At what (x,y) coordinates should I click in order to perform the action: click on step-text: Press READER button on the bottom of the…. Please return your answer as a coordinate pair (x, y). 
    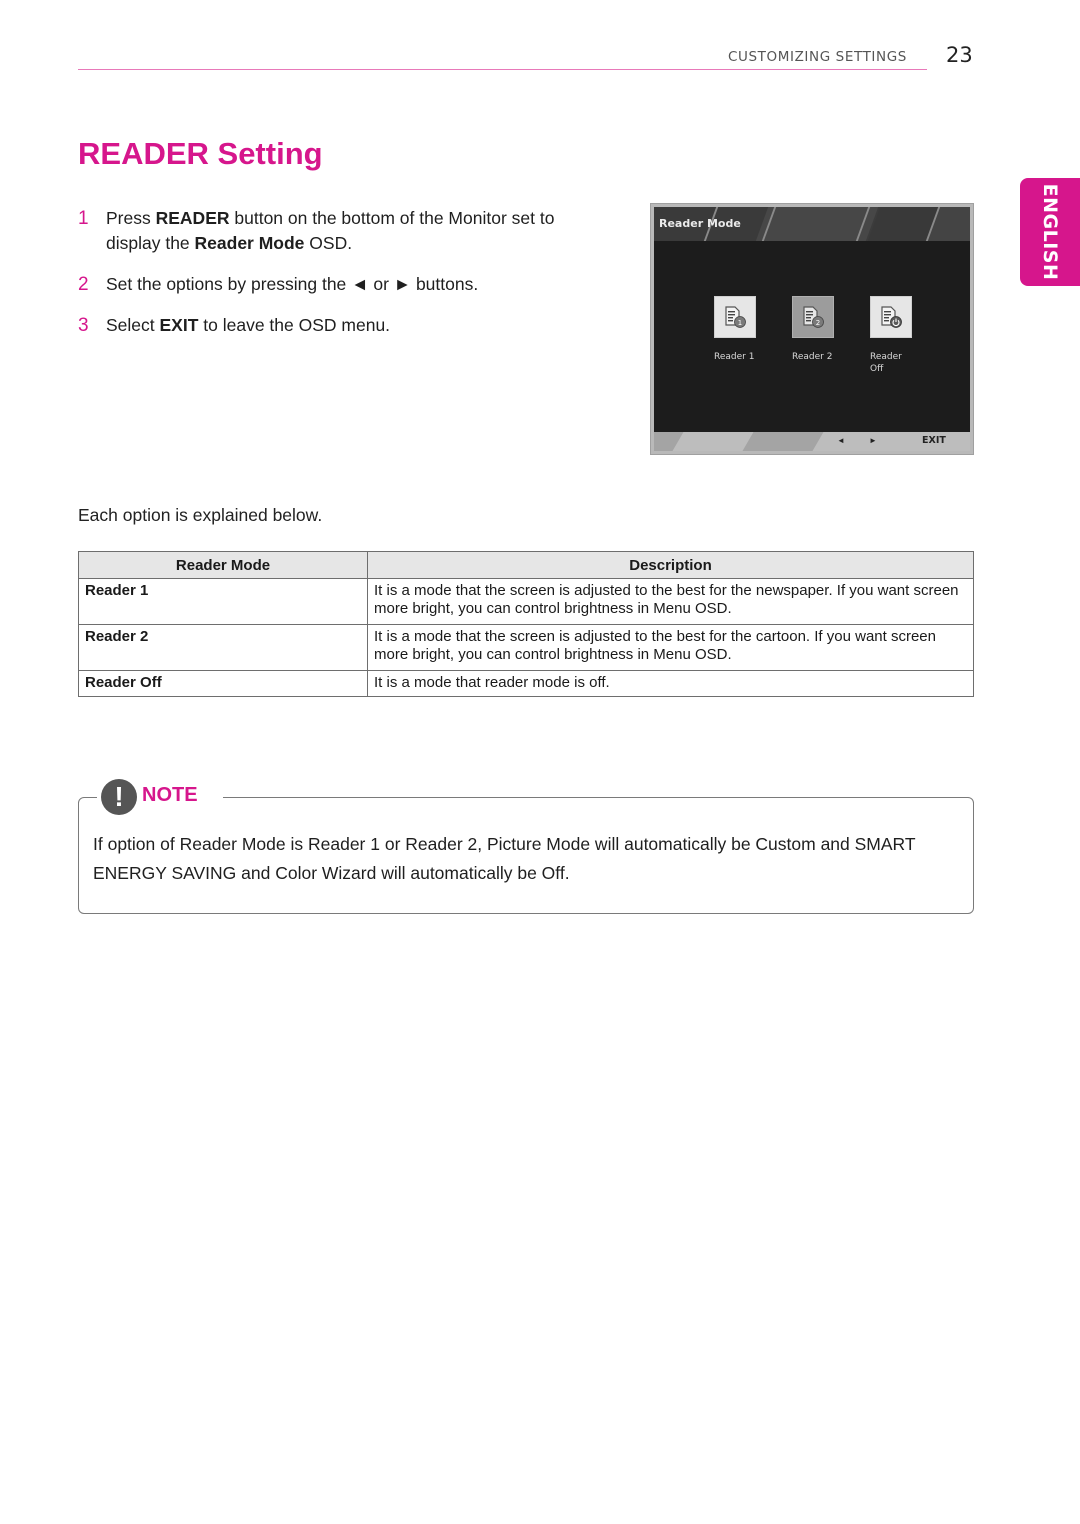
    Looking at the image, I should click on (330, 230).